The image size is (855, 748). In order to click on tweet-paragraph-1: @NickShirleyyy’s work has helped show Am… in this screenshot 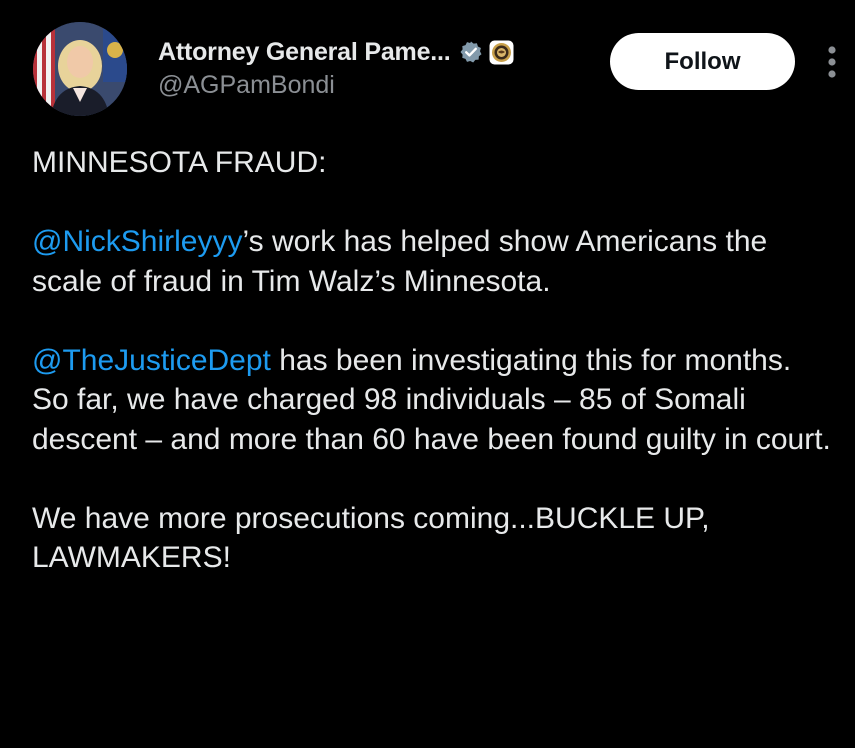, I will do `click(432, 261)`.